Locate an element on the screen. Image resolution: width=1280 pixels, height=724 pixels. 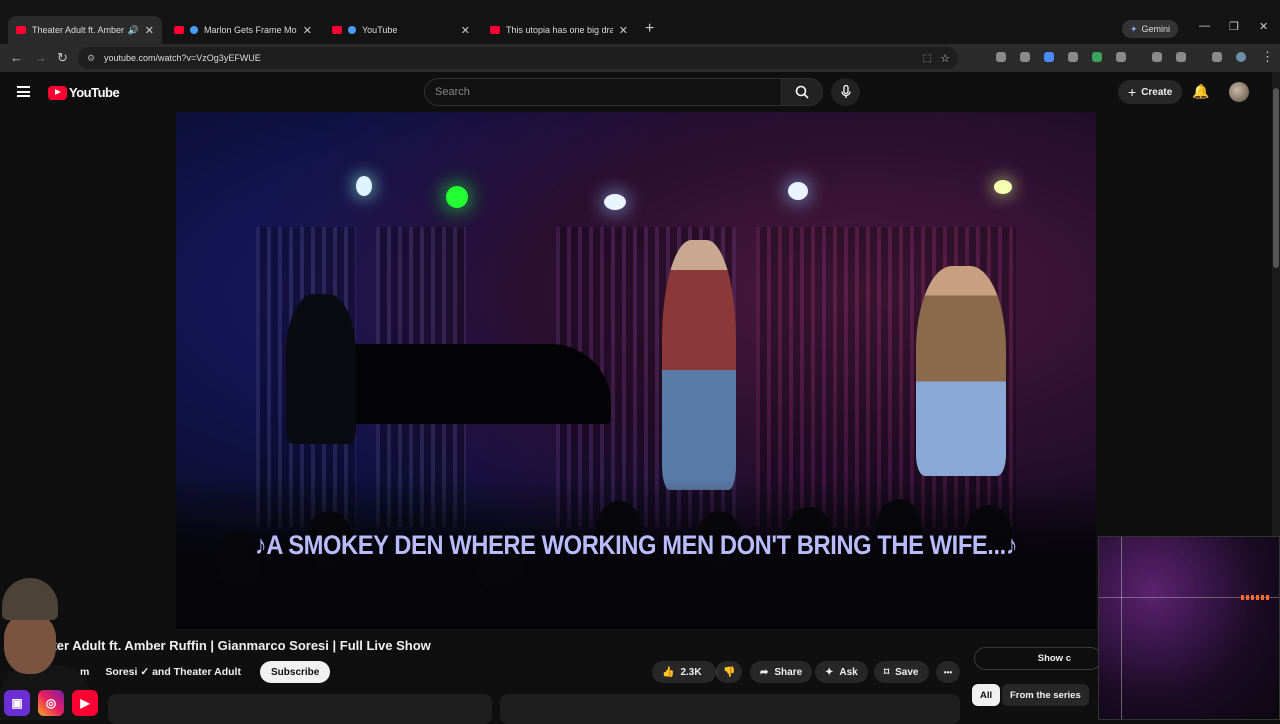
chip-from-the-series: From the series is located at coordinates (1045, 695).